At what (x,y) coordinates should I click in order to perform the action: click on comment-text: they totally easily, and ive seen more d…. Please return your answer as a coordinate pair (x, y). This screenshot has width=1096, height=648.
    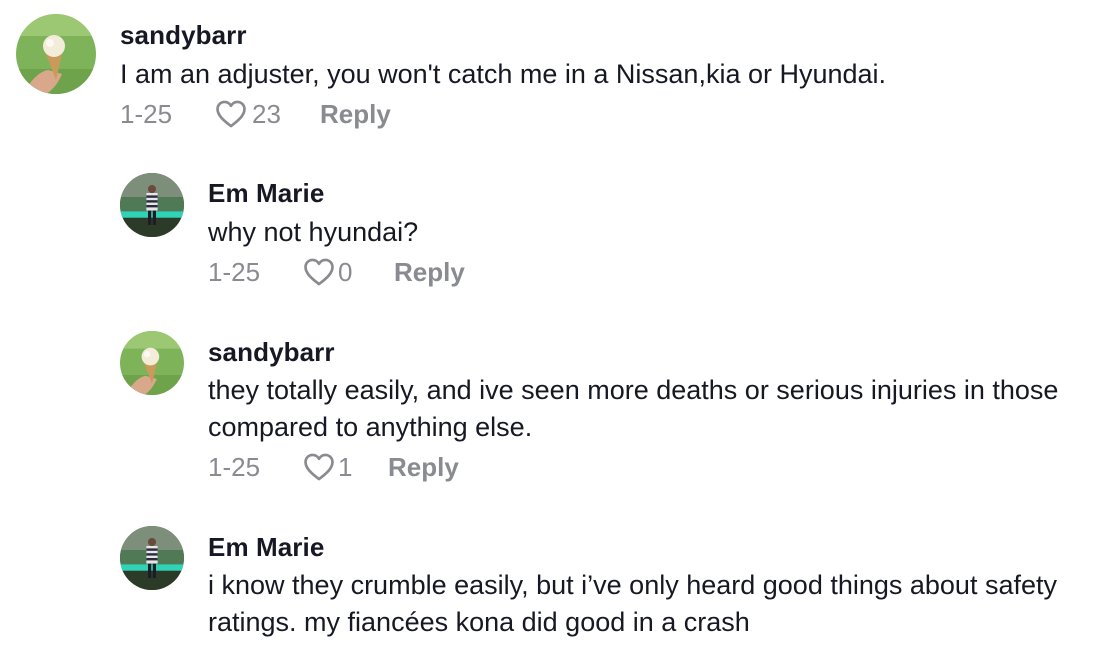
    Looking at the image, I should click on (633, 408).